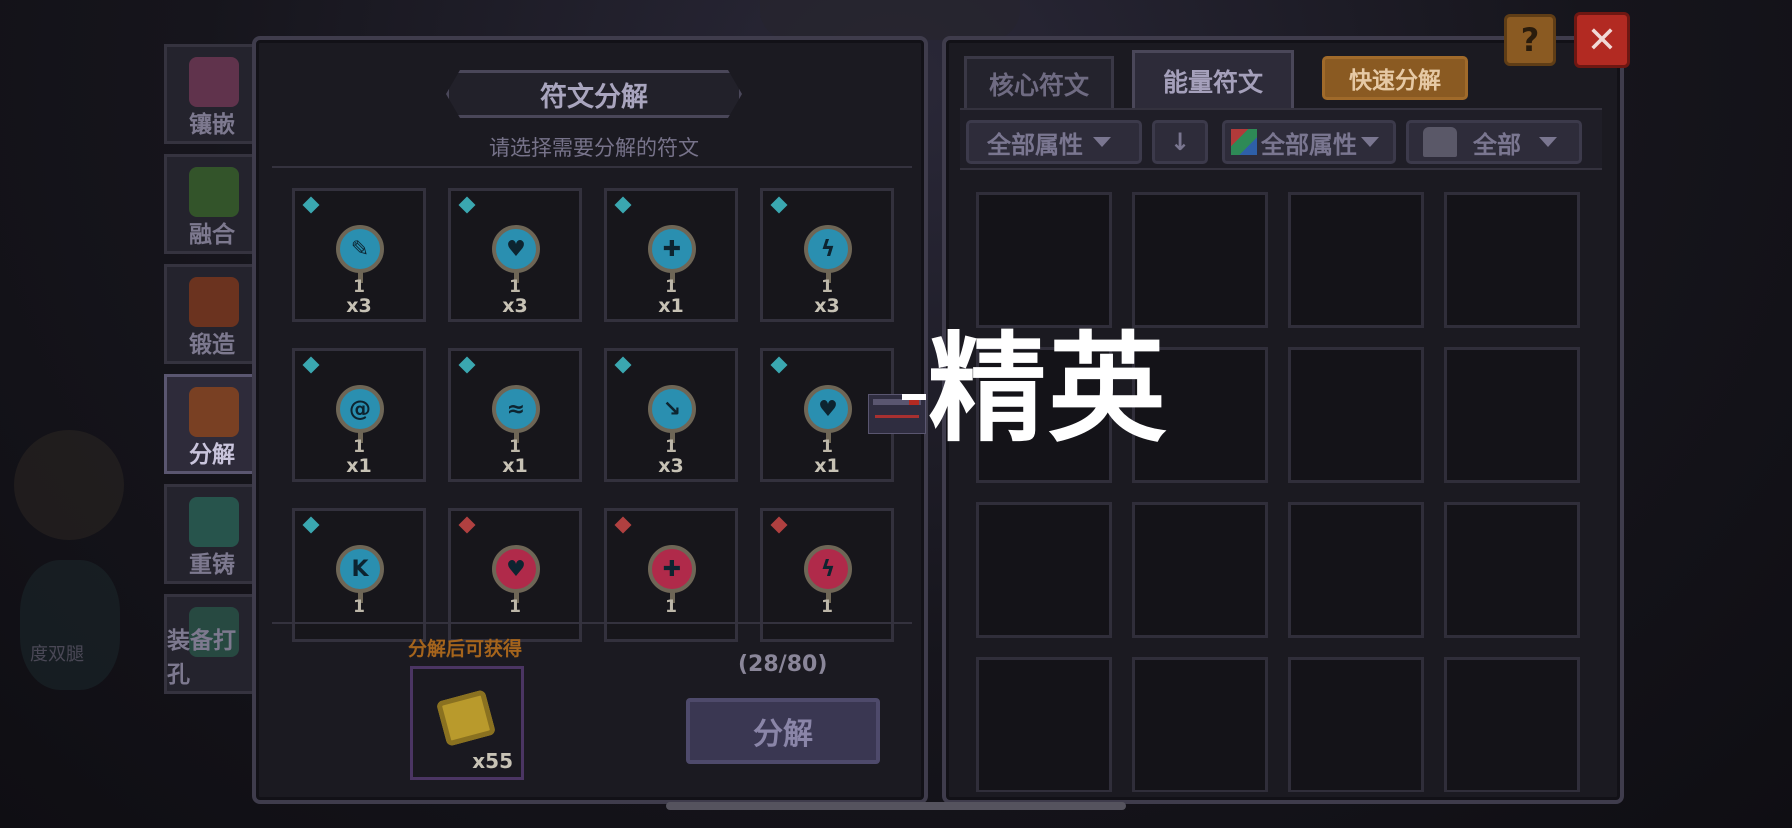 This screenshot has width=1792, height=828. Describe the element at coordinates (1035, 144) in the screenshot. I see `attribute-filter-label: 全部属性` at that location.